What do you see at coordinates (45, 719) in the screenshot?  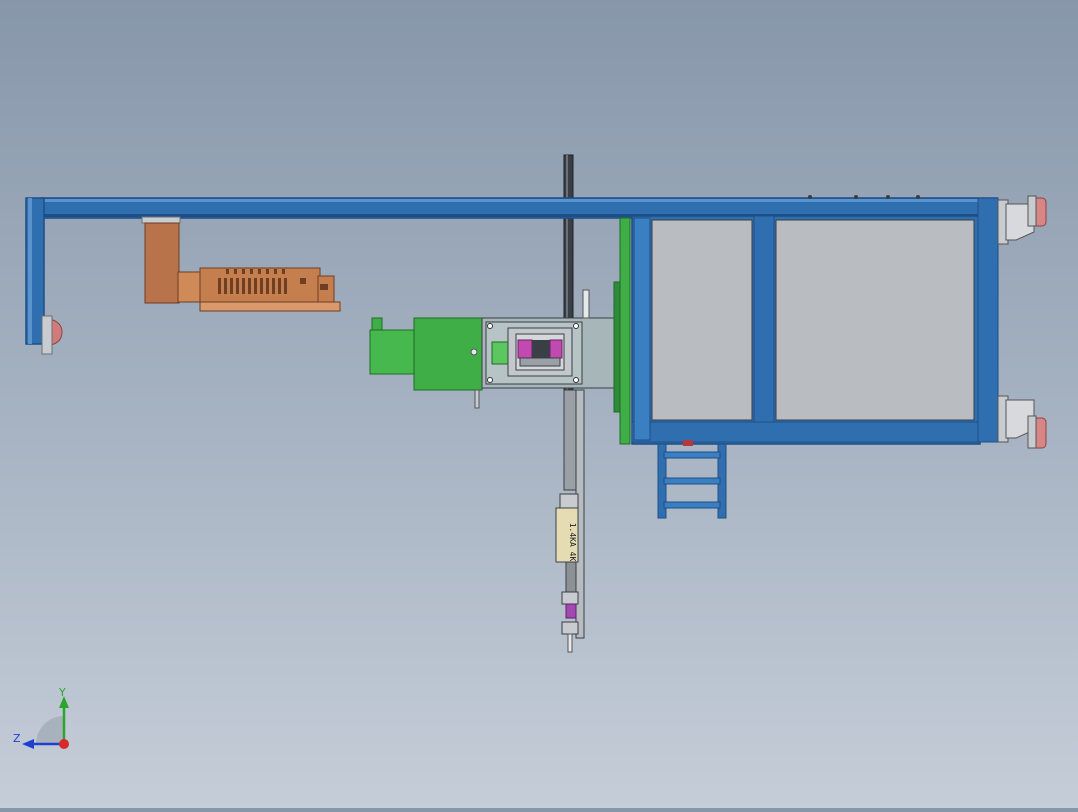 I see `coordinate-triad: Y Z` at bounding box center [45, 719].